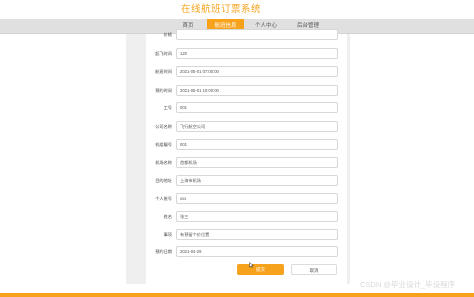  Describe the element at coordinates (163, 144) in the screenshot. I see `field-label: 机组编号` at that location.